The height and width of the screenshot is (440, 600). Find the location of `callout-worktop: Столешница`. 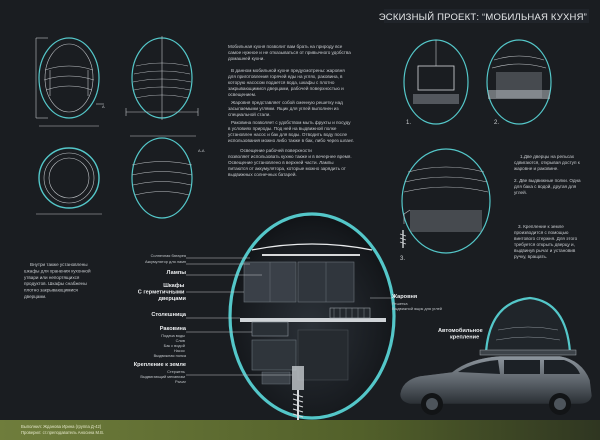

callout-worktop: Столешница is located at coordinates (169, 315).